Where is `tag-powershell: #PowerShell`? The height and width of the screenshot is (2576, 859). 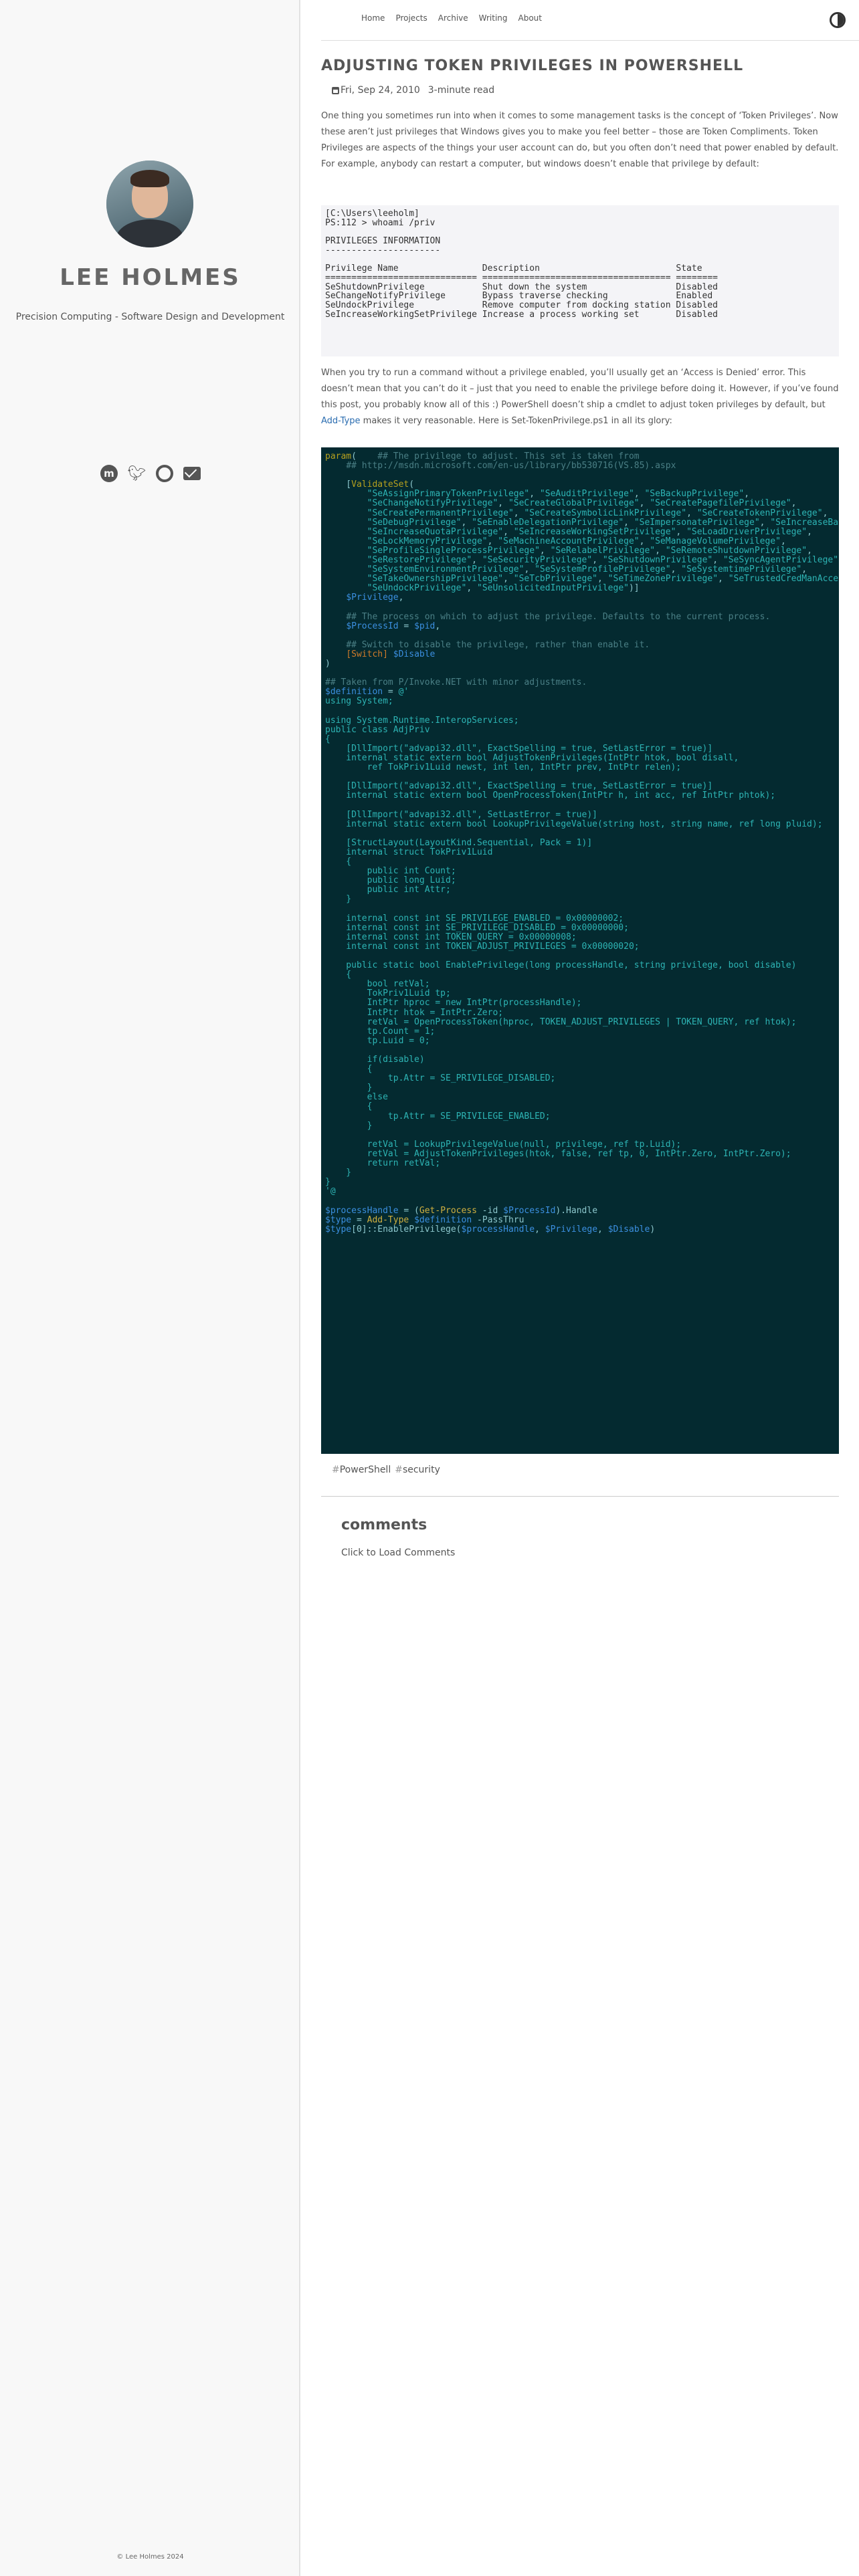
tag-powershell: #PowerShell is located at coordinates (361, 1470).